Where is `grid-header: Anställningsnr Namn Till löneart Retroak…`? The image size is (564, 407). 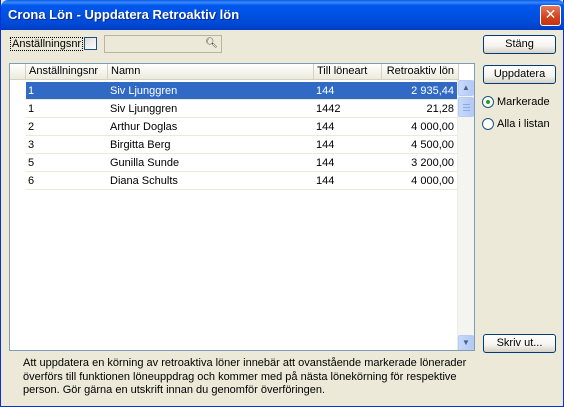
grid-header: Anställningsnr Namn Till löneart Retroak… is located at coordinates (234, 72).